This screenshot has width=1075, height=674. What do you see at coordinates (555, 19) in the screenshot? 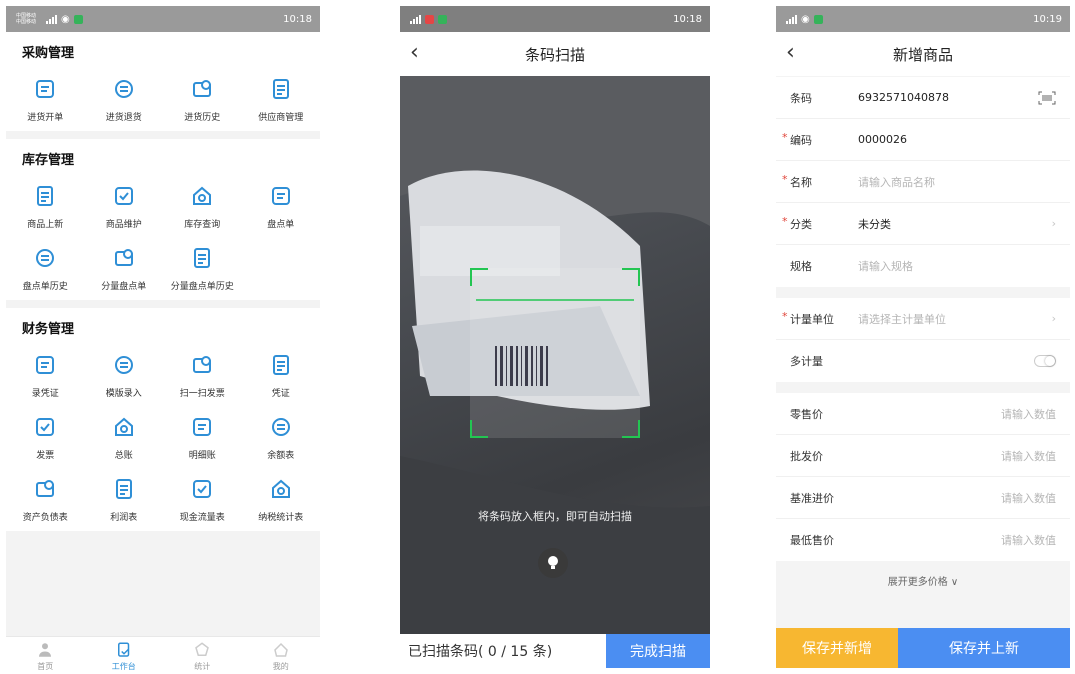
I see `status-bar: 10:18` at bounding box center [555, 19].